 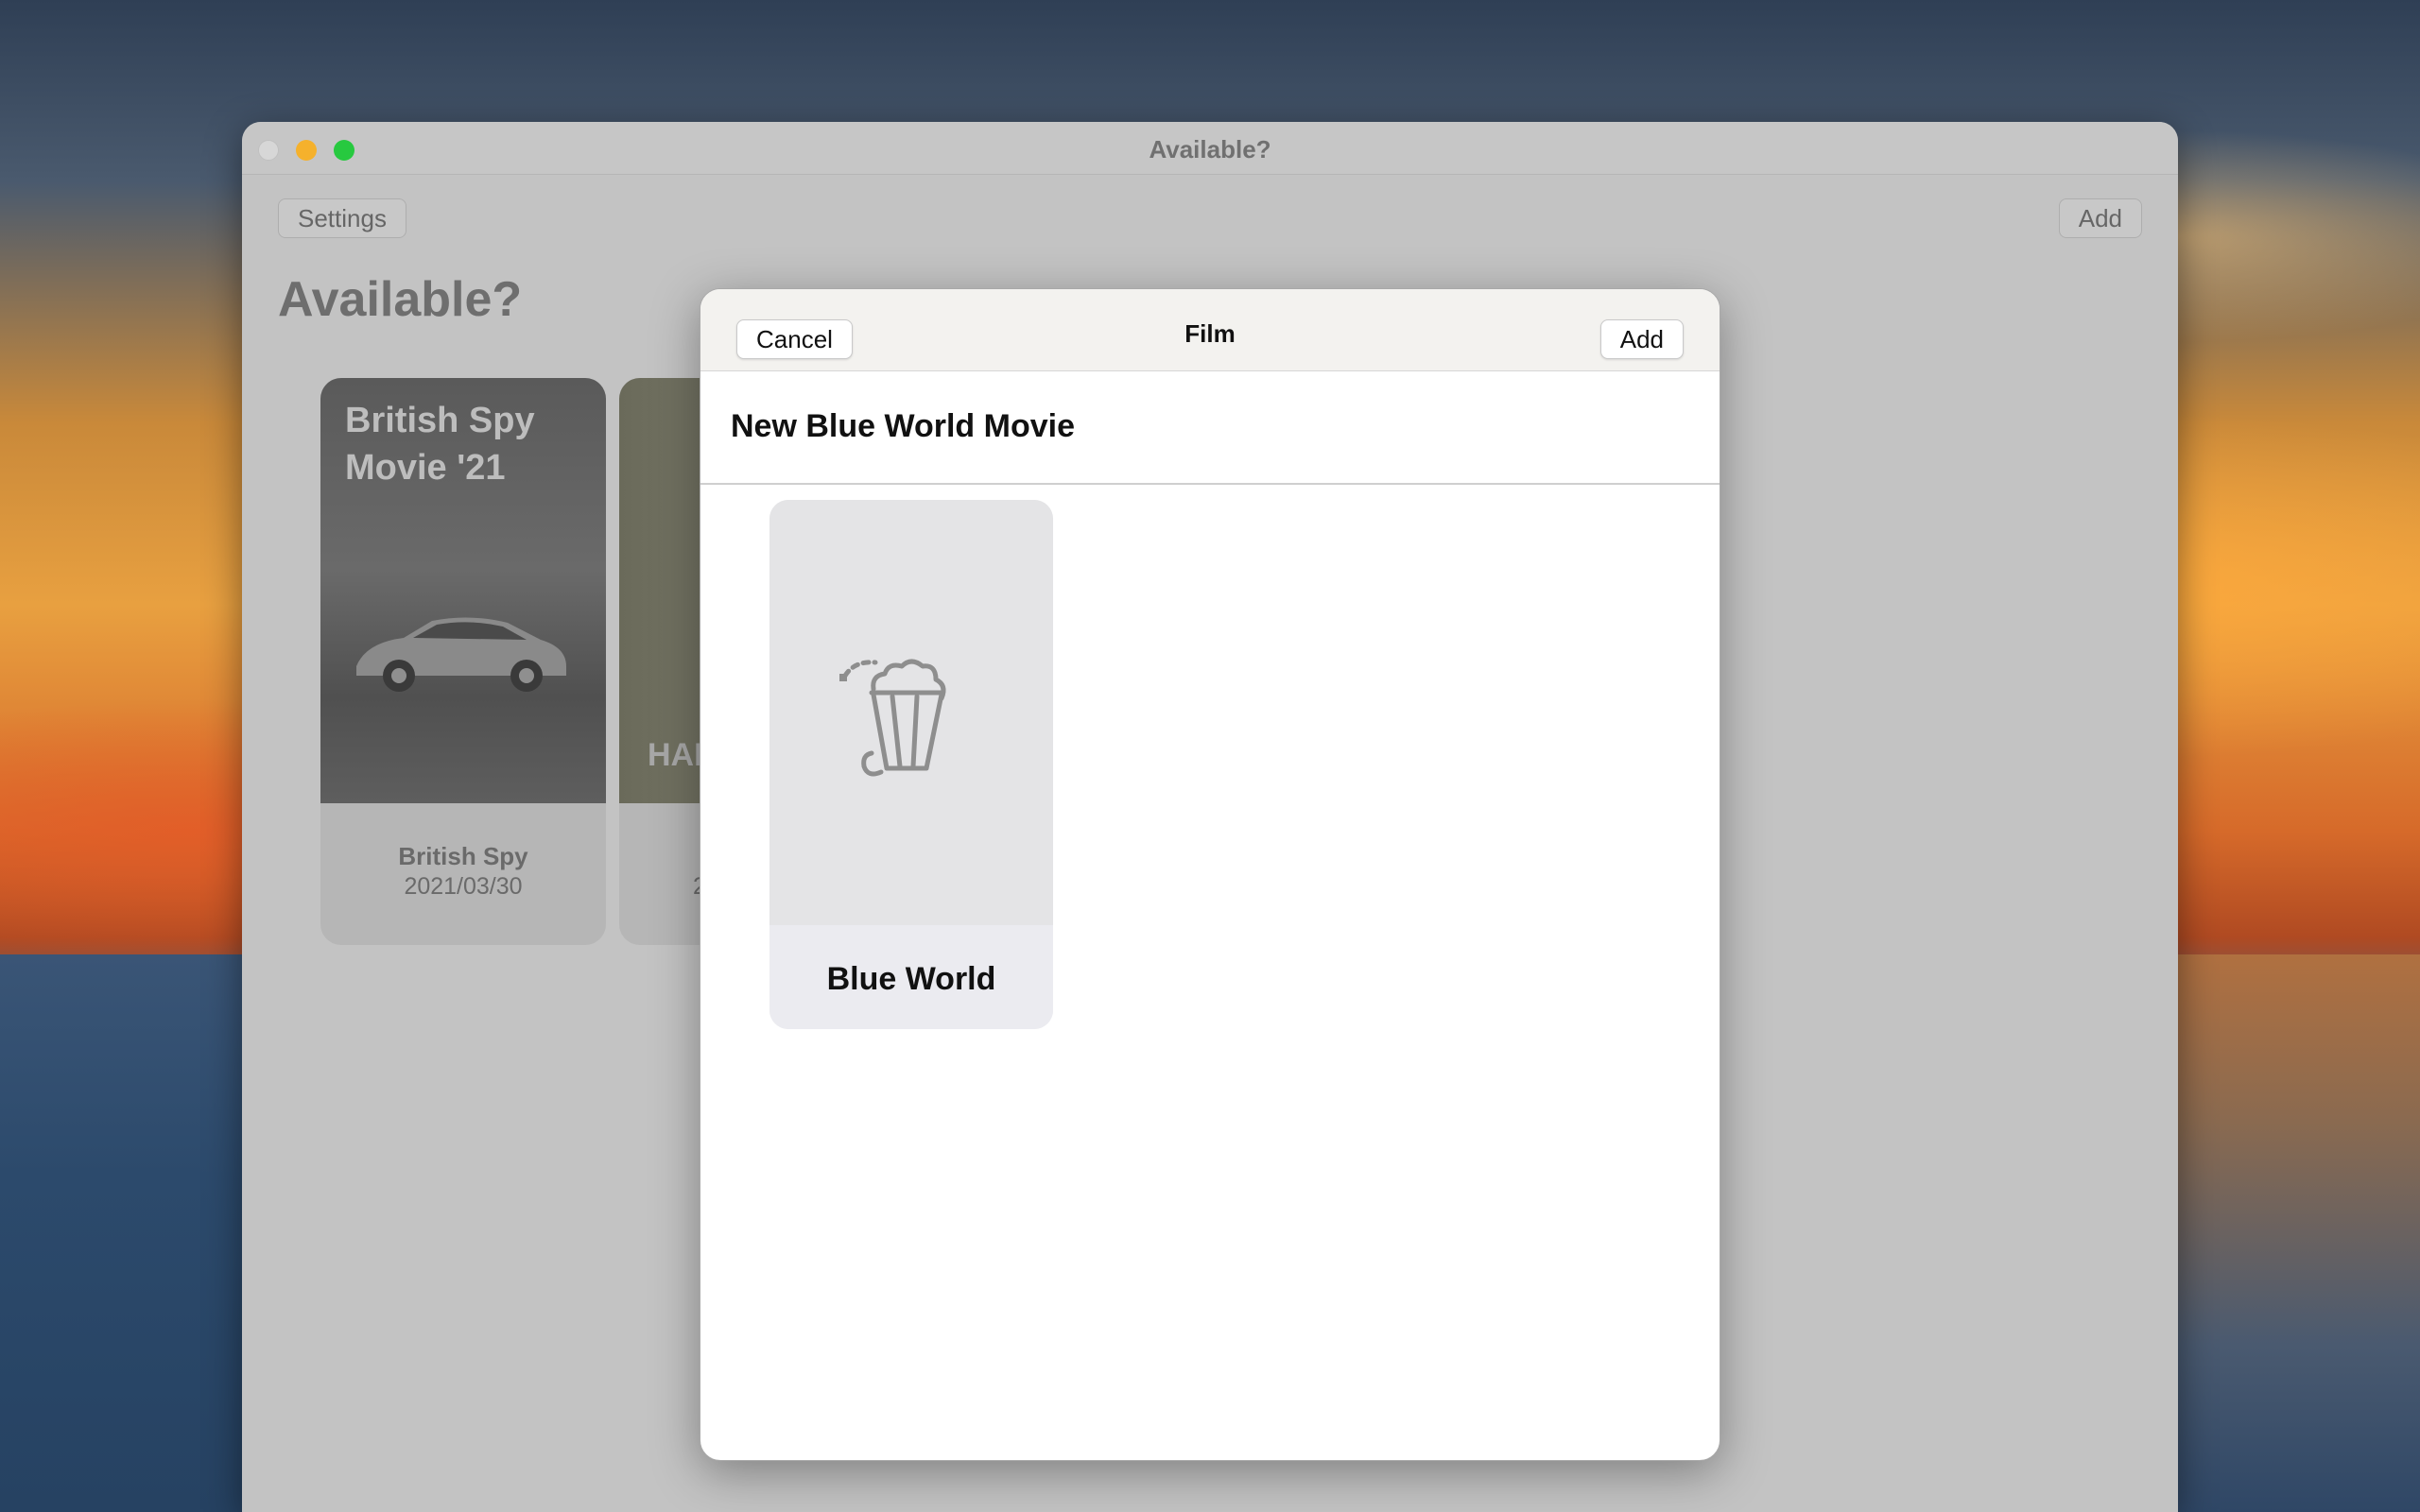 I want to click on movie-poster: British Spy Movie '21, so click(x=463, y=590).